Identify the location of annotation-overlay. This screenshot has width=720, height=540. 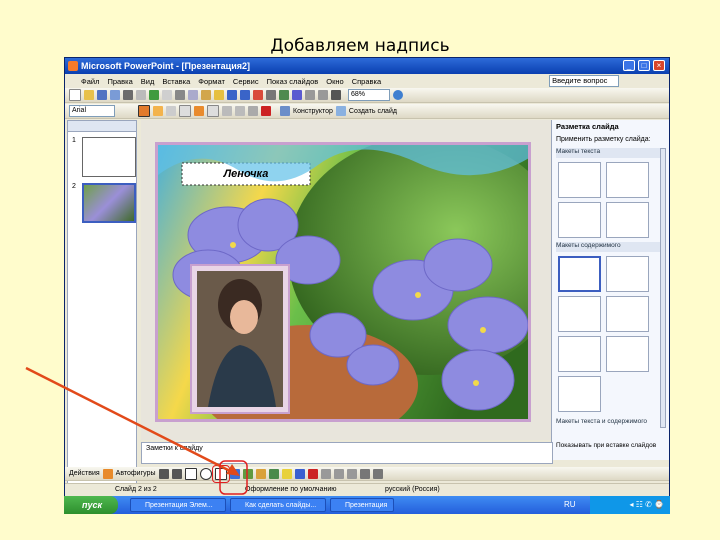
(136, 430).